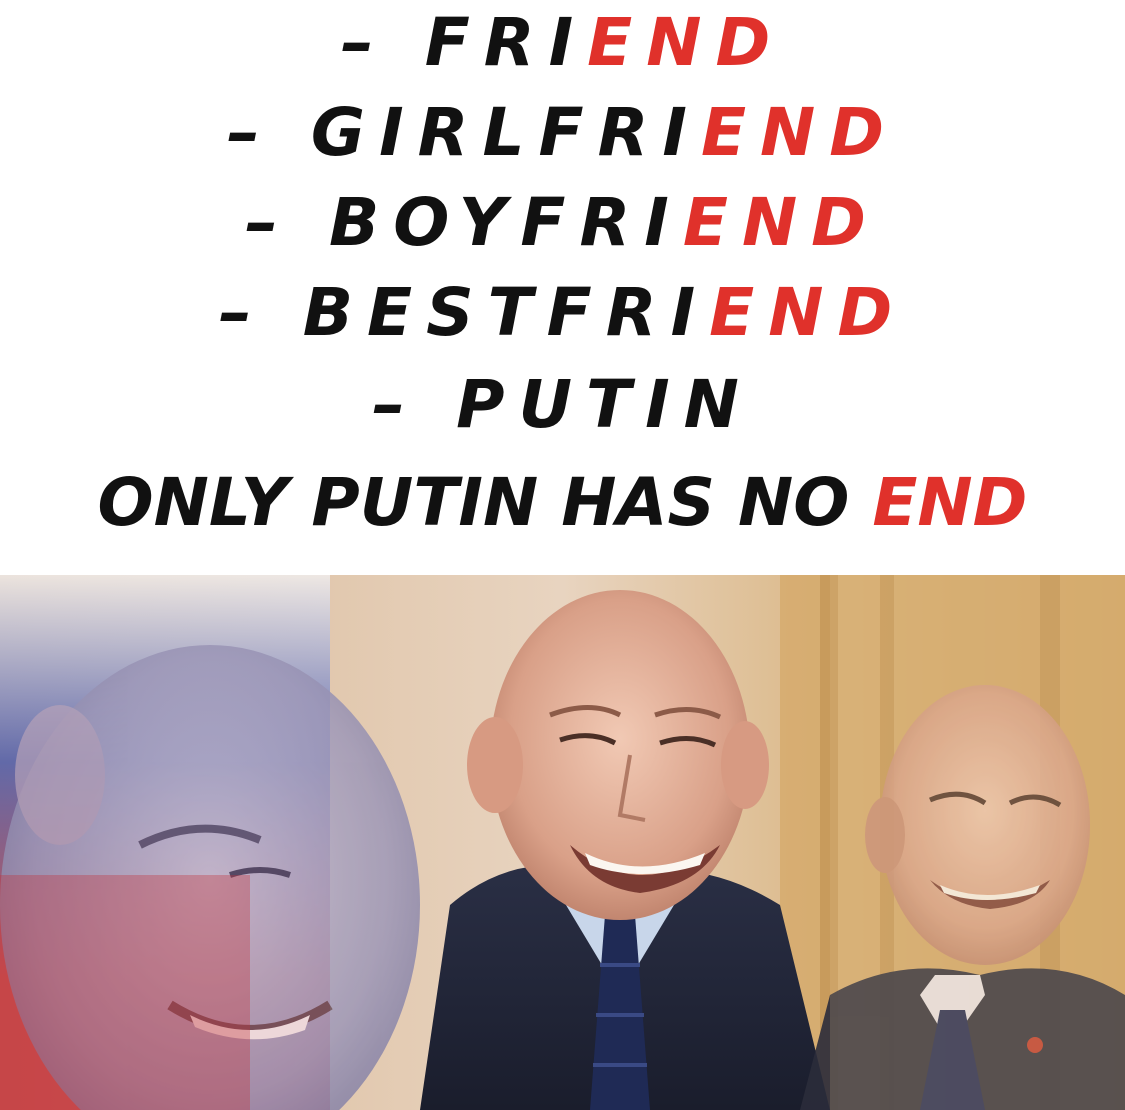  What do you see at coordinates (463, 132) in the screenshot?
I see `caption-line-prefix: – GIRLFRI` at bounding box center [463, 132].